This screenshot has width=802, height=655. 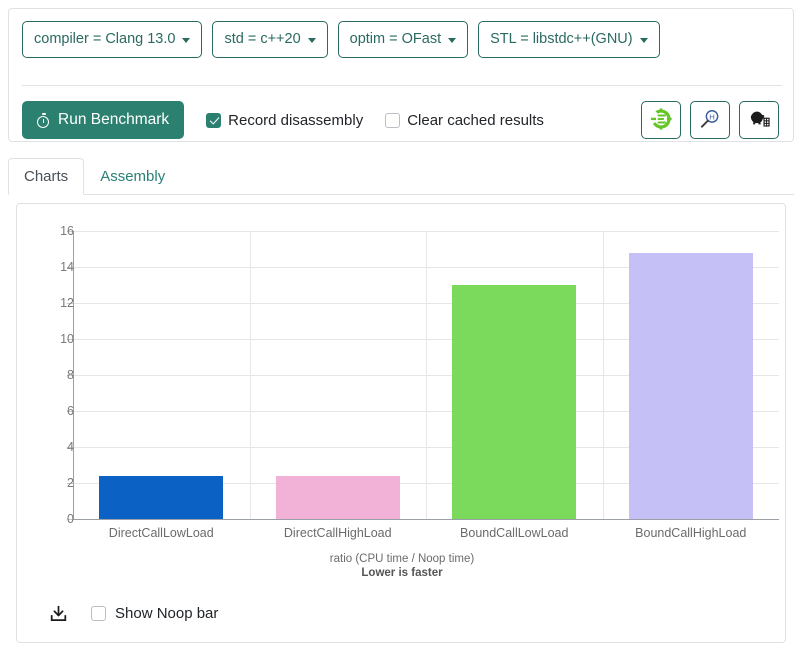 What do you see at coordinates (58, 613) in the screenshot?
I see `download-icon` at bounding box center [58, 613].